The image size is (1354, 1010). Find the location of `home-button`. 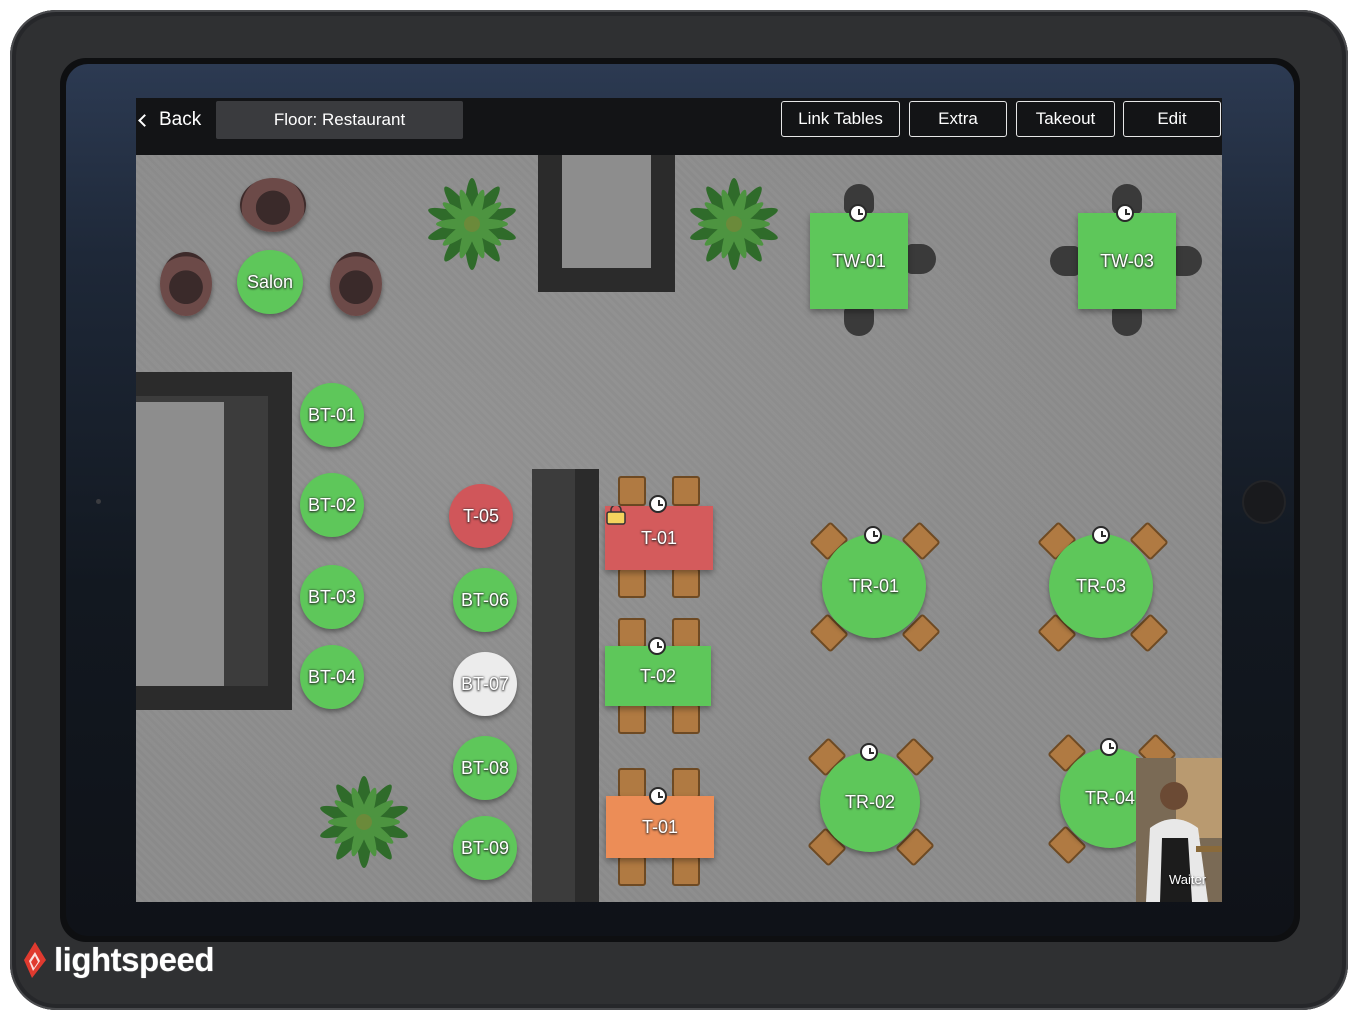

home-button is located at coordinates (1264, 502).